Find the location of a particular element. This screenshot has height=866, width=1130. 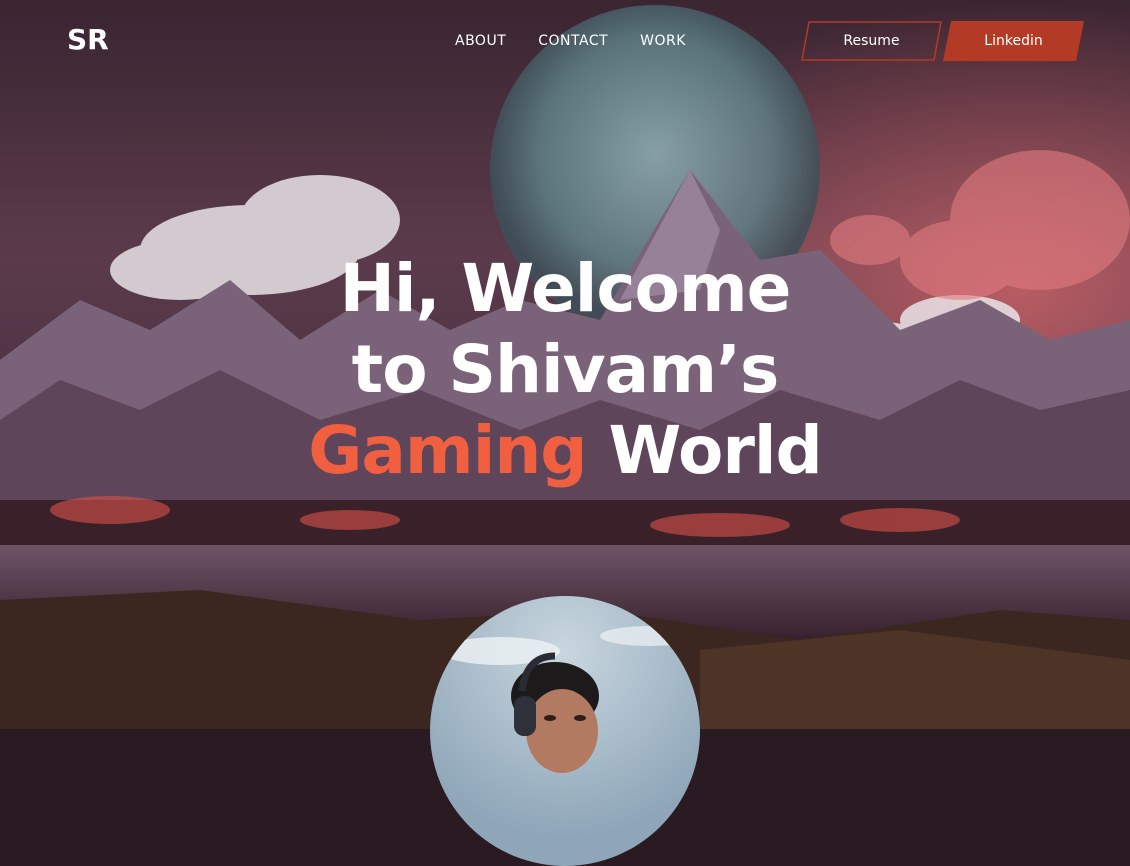

linkedin-button-label: Linkedin is located at coordinates (1013, 41).